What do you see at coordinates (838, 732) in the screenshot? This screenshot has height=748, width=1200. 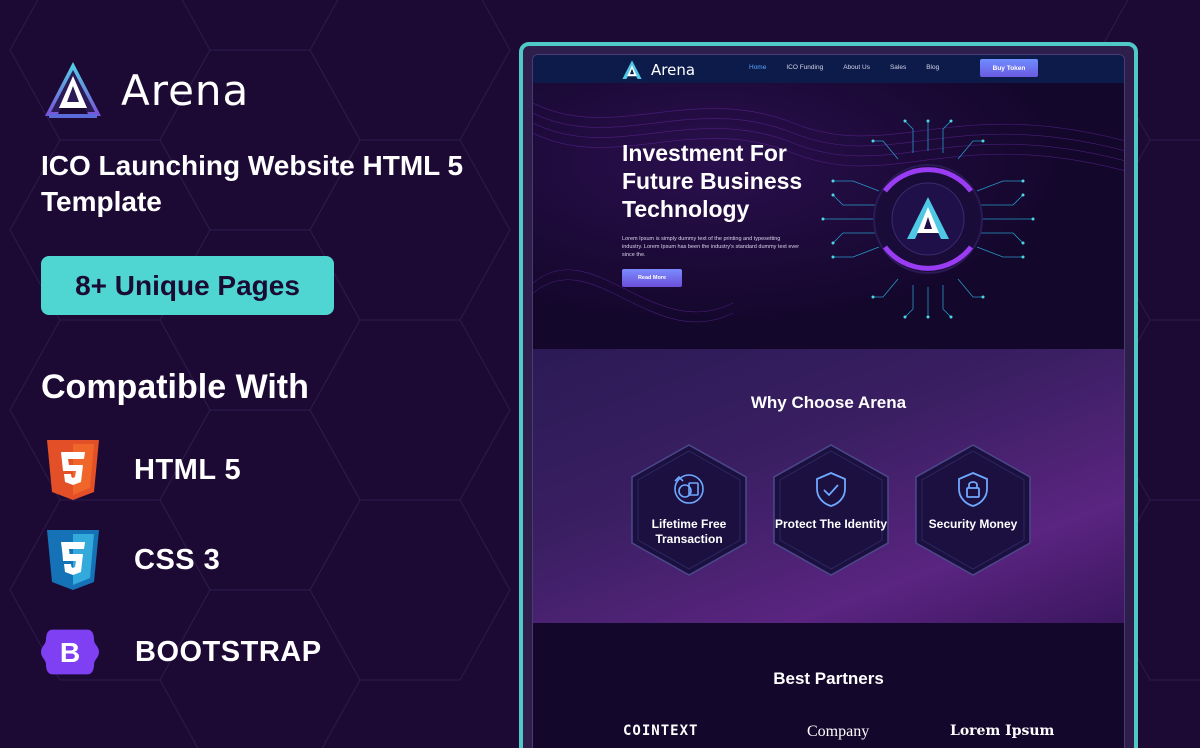 I see `partner-logo-company: Company` at bounding box center [838, 732].